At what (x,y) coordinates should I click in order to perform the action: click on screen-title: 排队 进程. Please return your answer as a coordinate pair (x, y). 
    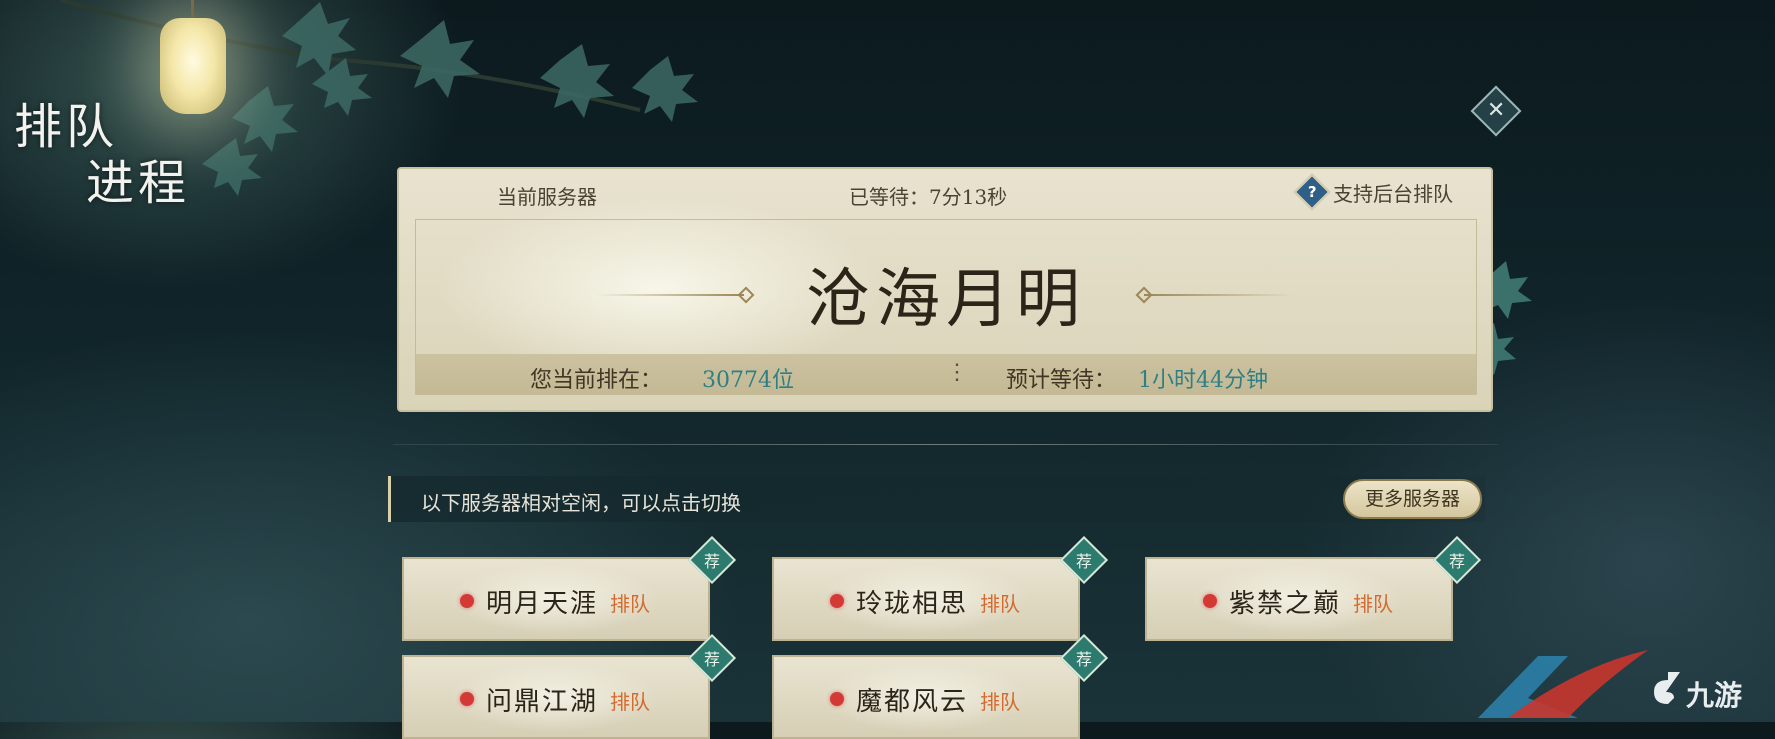
    Looking at the image, I should click on (119, 160).